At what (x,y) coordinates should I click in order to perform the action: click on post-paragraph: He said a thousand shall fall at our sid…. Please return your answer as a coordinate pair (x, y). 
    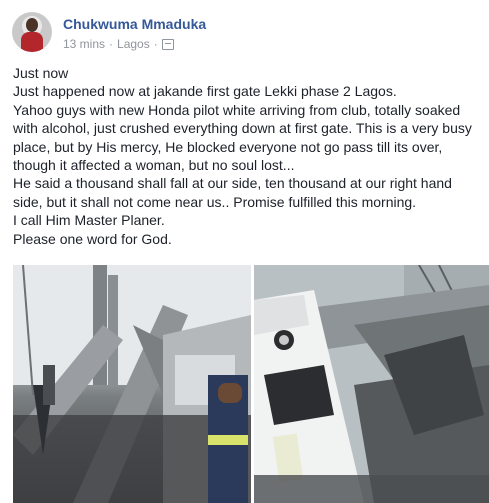
    Looking at the image, I should click on (232, 192).